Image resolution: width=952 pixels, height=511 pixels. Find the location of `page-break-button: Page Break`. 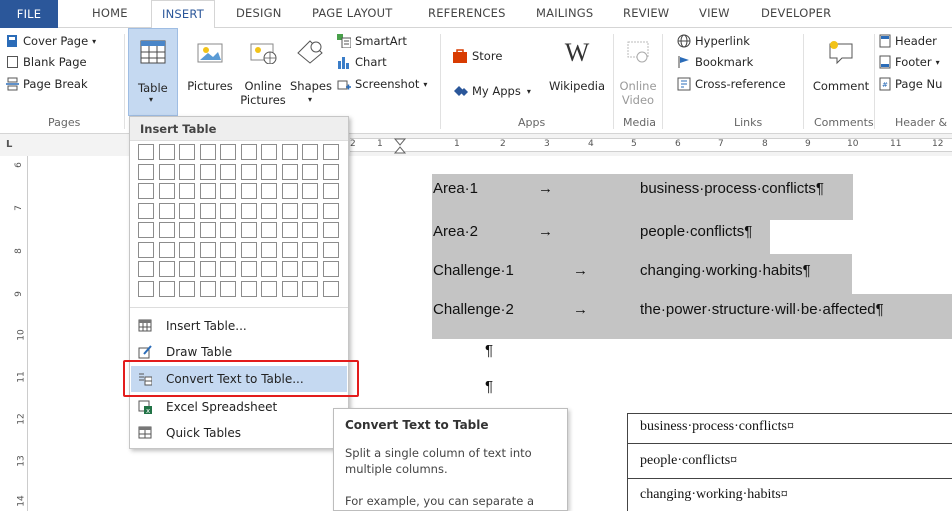

page-break-button: Page Break is located at coordinates (47, 84).